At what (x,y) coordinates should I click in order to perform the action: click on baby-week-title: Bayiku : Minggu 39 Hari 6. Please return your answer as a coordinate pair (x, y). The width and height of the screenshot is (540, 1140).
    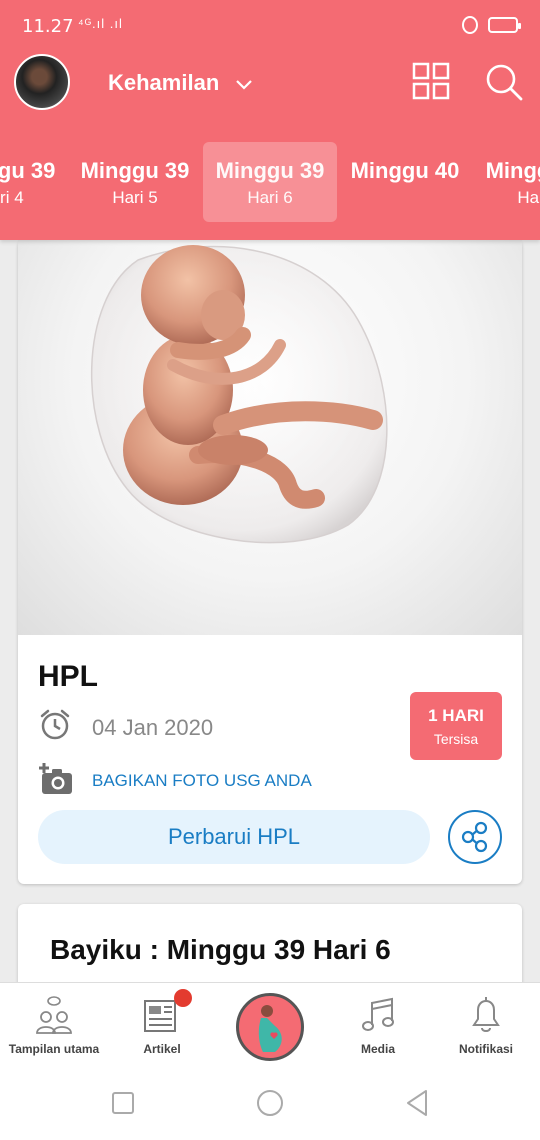
    Looking at the image, I should click on (220, 949).